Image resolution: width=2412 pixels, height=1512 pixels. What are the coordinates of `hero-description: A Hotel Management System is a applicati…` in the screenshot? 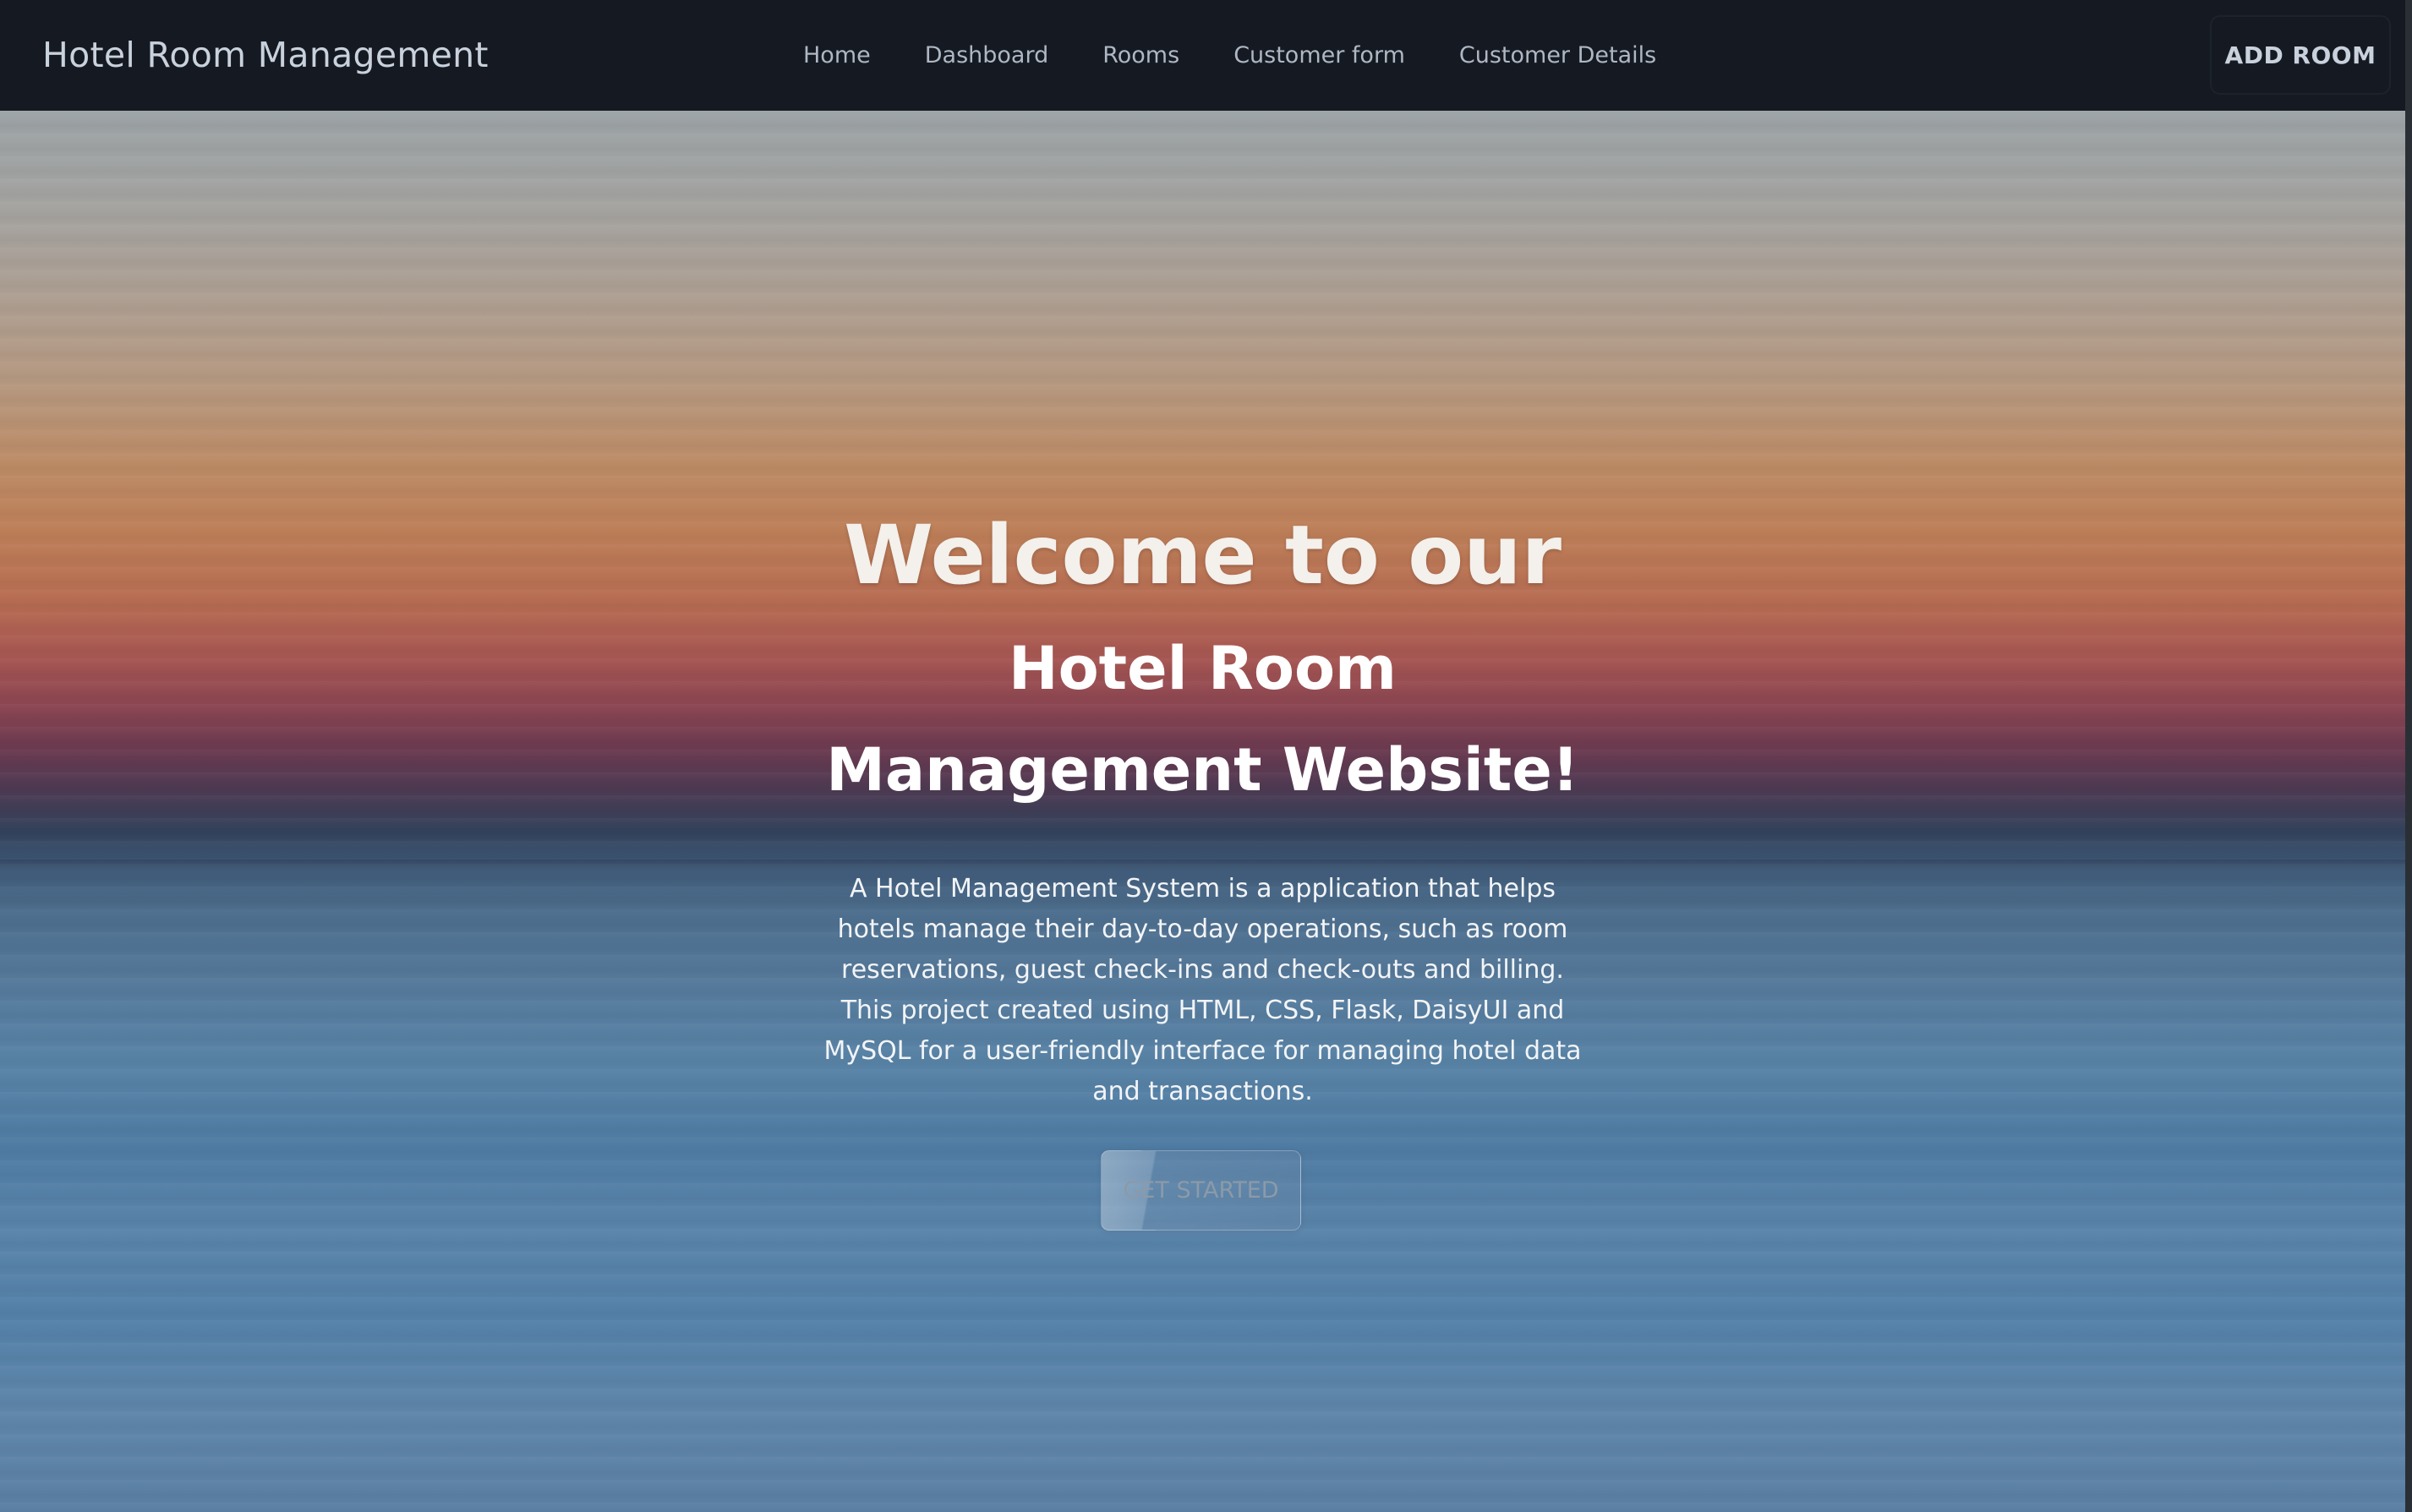 It's located at (1202, 990).